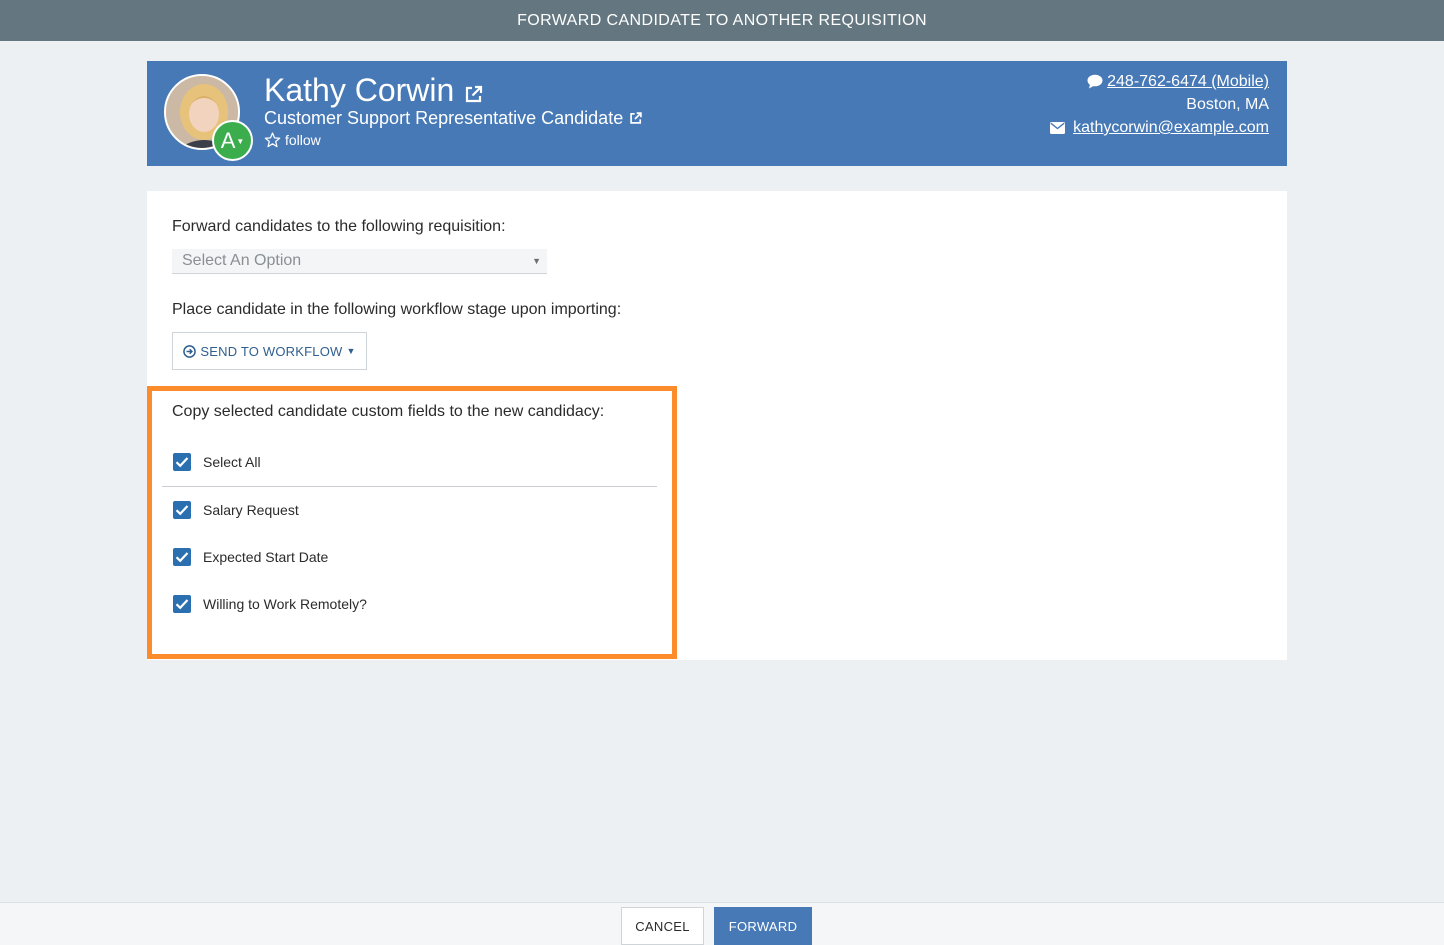  I want to click on envelope-icon, so click(1058, 127).